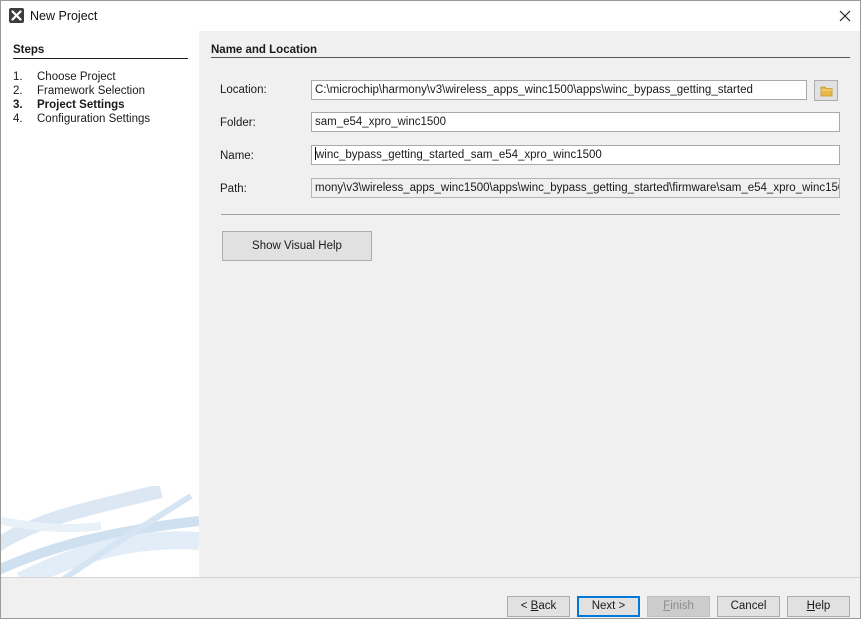 The image size is (861, 619). I want to click on cancel-button: Cancel, so click(748, 606).